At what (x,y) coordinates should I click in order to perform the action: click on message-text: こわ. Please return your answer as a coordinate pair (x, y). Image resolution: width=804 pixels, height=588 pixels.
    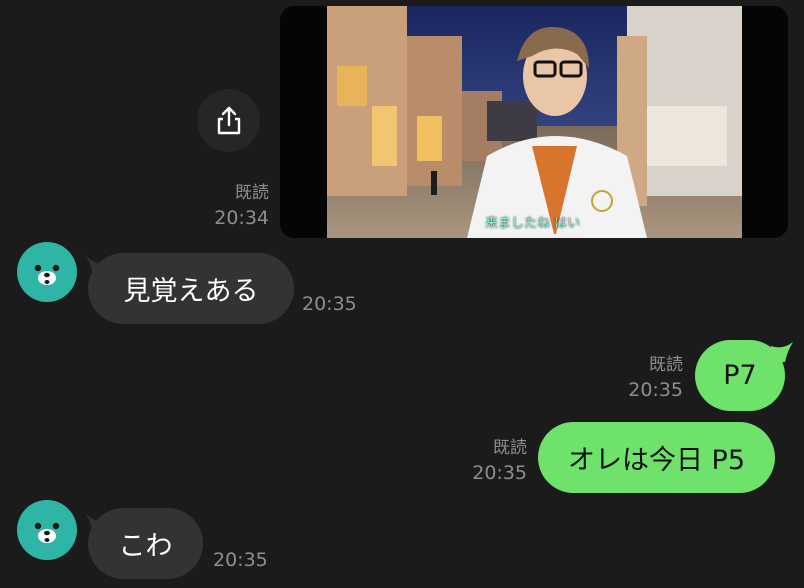
    Looking at the image, I should click on (145, 546).